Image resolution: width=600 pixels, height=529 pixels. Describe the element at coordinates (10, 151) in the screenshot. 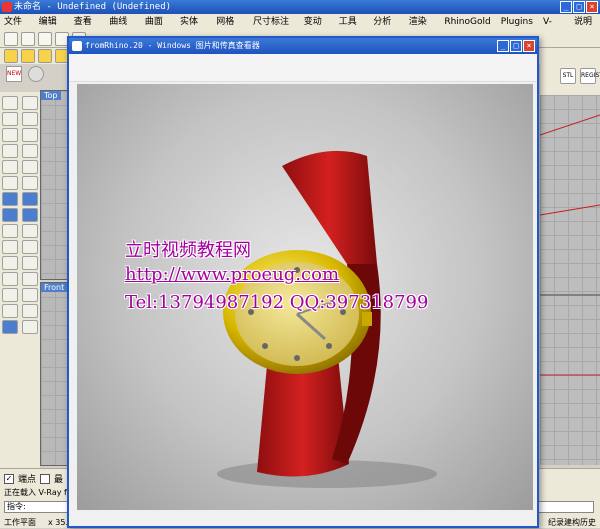

I see `arc-icon` at that location.